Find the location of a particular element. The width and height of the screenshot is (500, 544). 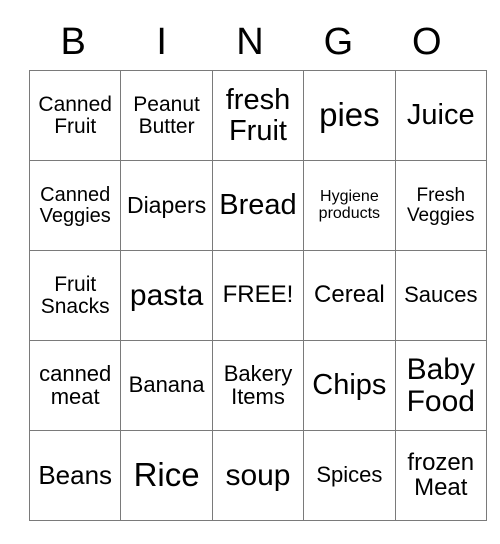

bingo-cell-label: Fresh Veggies is located at coordinates (440, 205).